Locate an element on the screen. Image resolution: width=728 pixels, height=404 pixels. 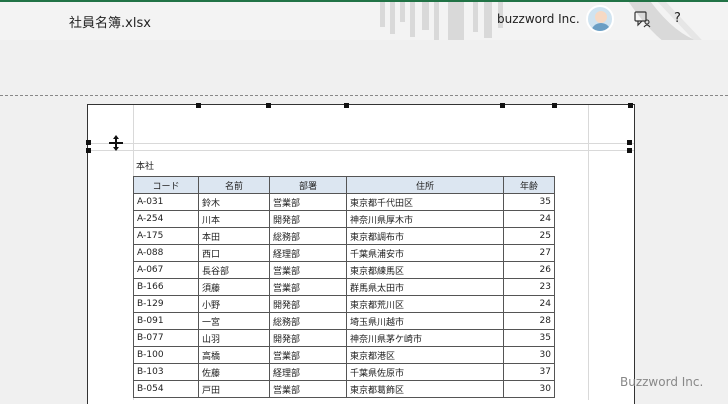
help-icon: ? is located at coordinates (677, 18).